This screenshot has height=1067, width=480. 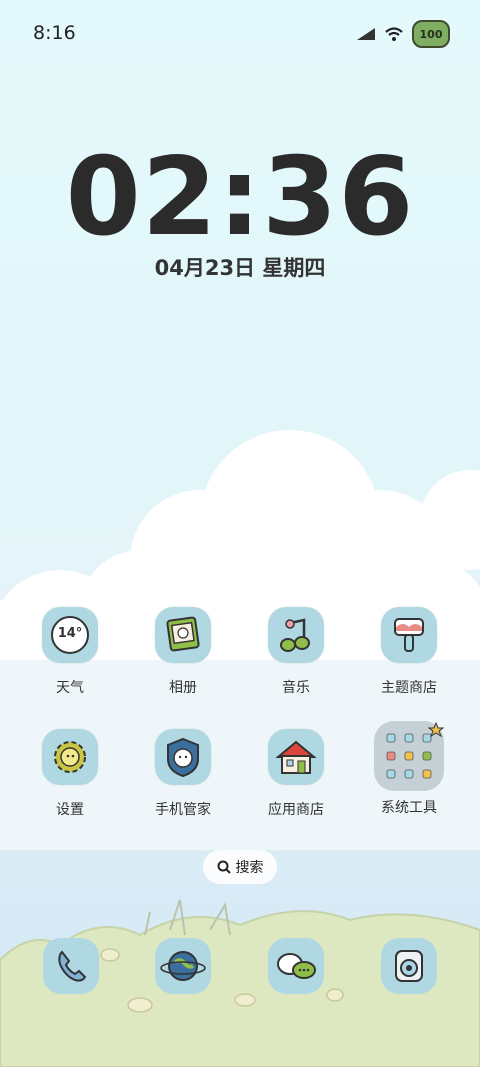 What do you see at coordinates (409, 756) in the screenshot?
I see `system-tools-folder-icon` at bounding box center [409, 756].